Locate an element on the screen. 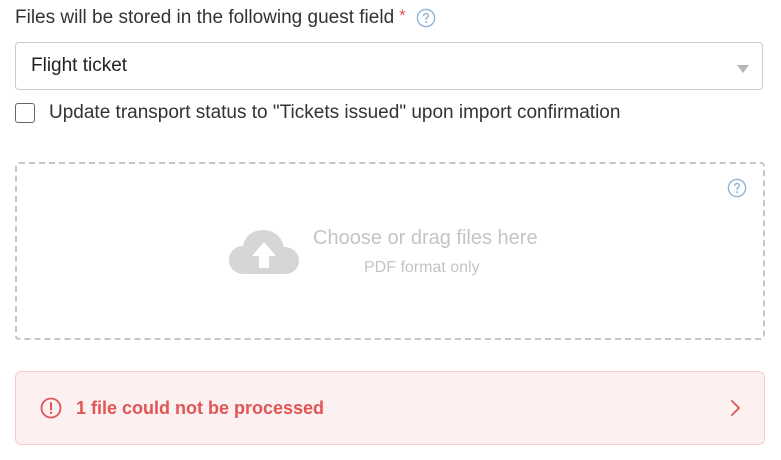  cloud-upload-icon is located at coordinates (264, 252).